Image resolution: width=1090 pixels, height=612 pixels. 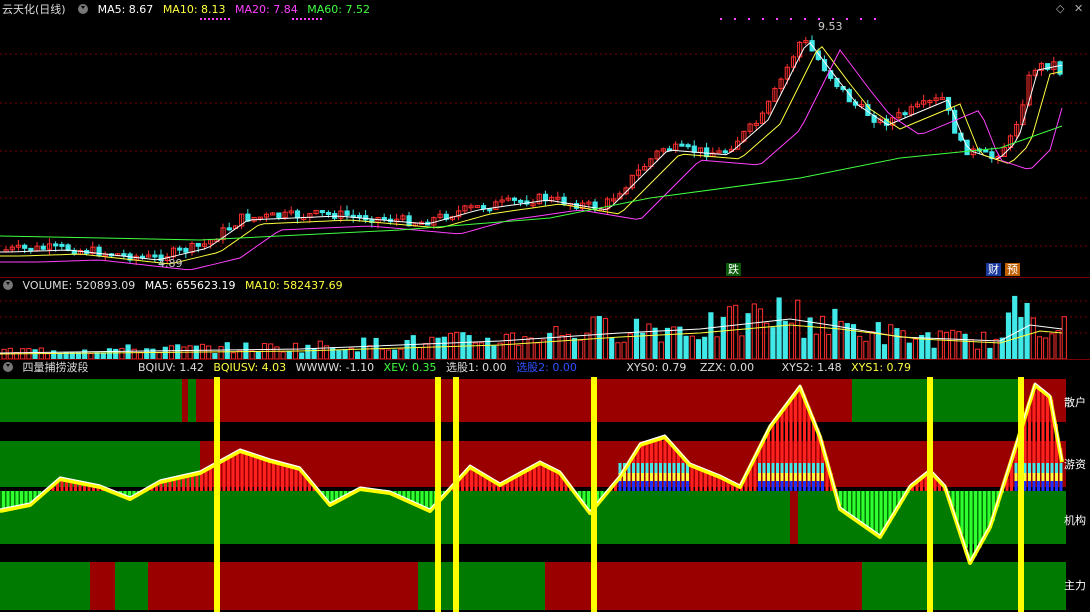 What do you see at coordinates (194, 9) in the screenshot?
I see `ma10-readout: MA10: 8.13` at bounding box center [194, 9].